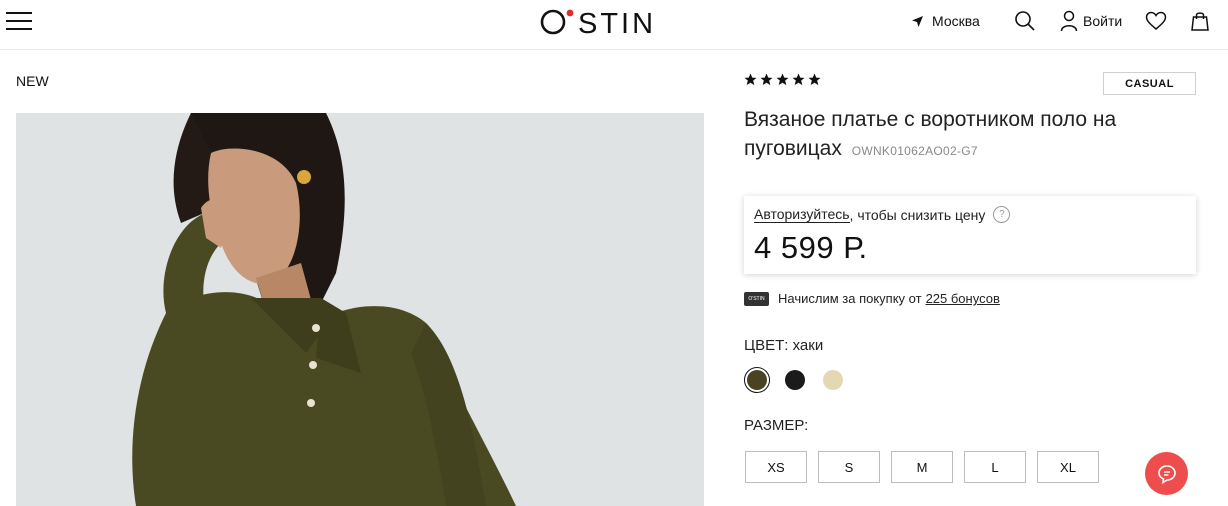 The width and height of the screenshot is (1228, 506). What do you see at coordinates (1068, 467) in the screenshot?
I see `size-option-xl: XL` at bounding box center [1068, 467].